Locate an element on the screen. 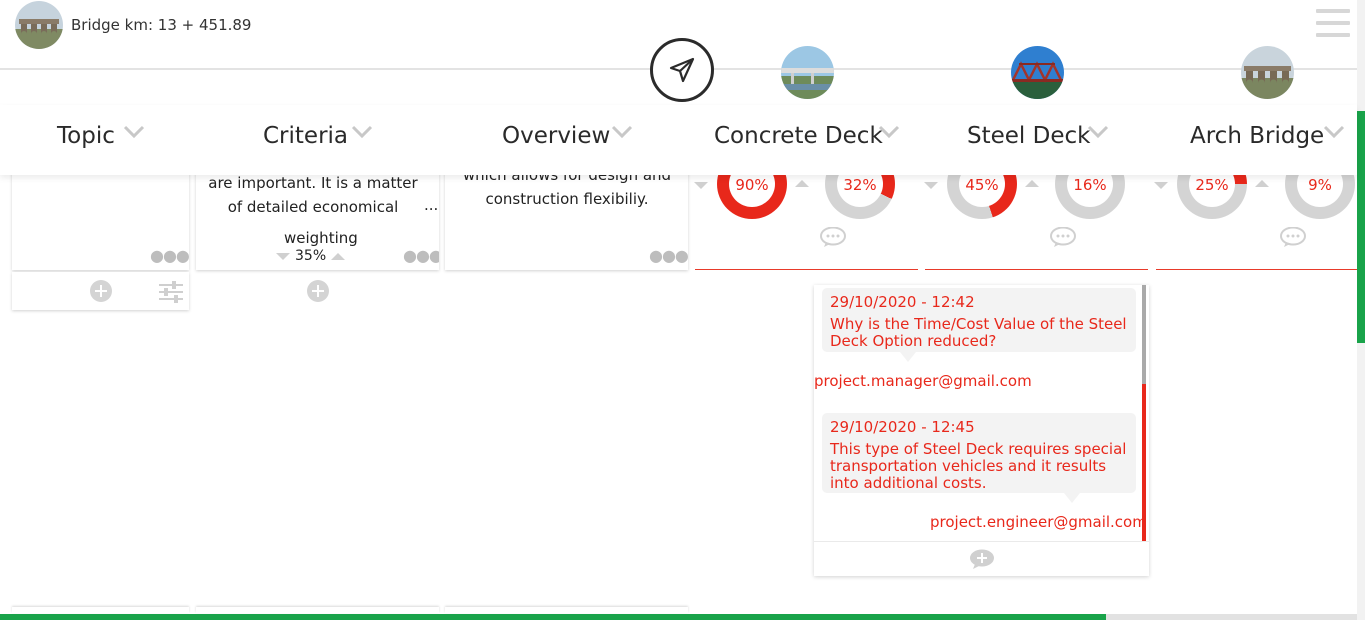 The image size is (1365, 620). add-criteria-icon is located at coordinates (318, 291).